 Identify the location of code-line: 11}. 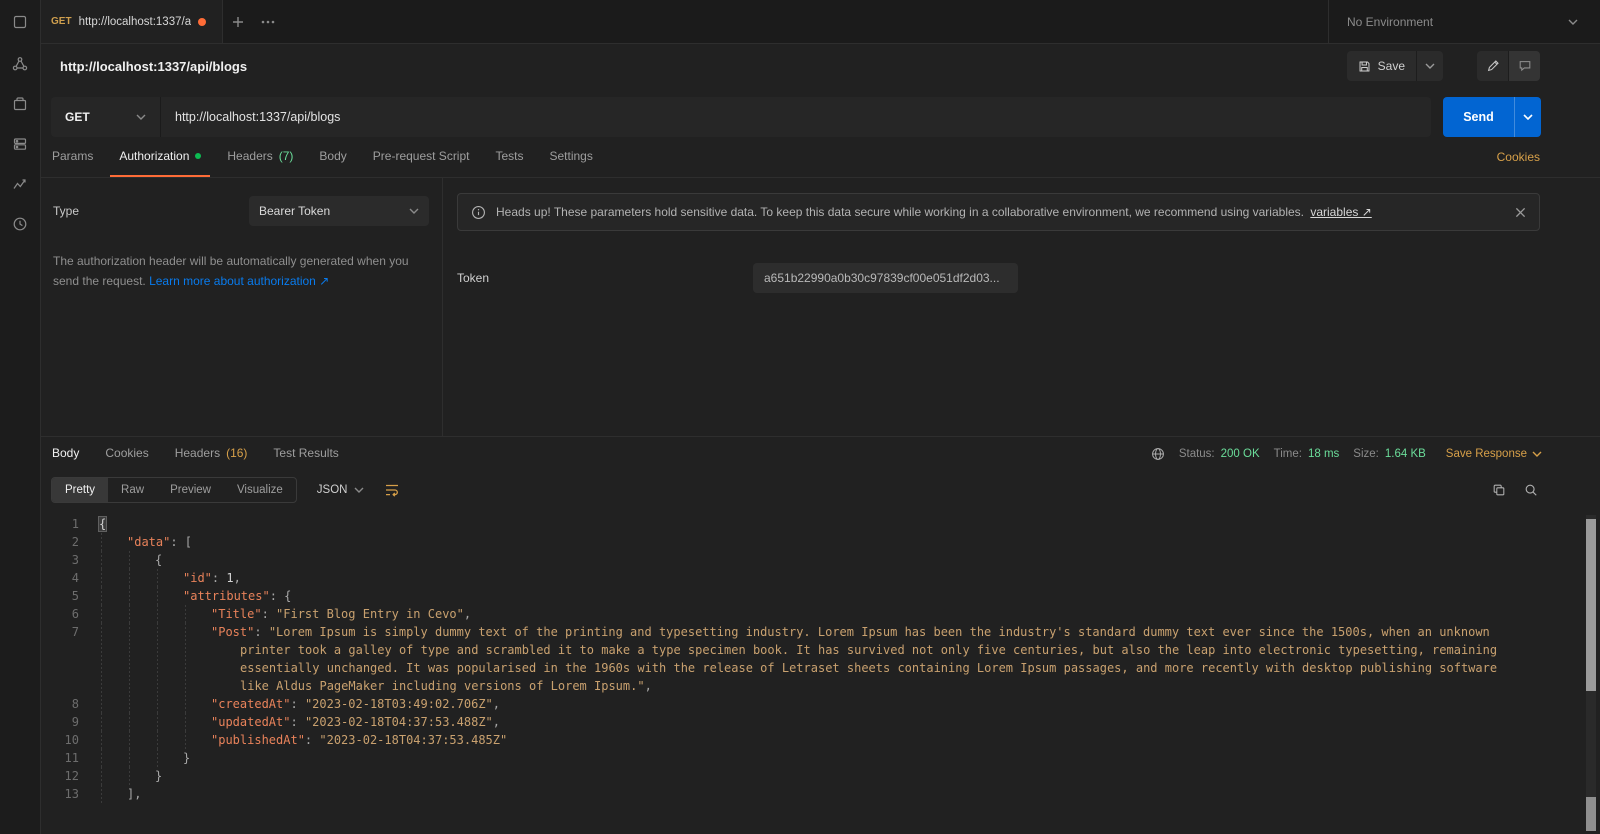
(820, 758).